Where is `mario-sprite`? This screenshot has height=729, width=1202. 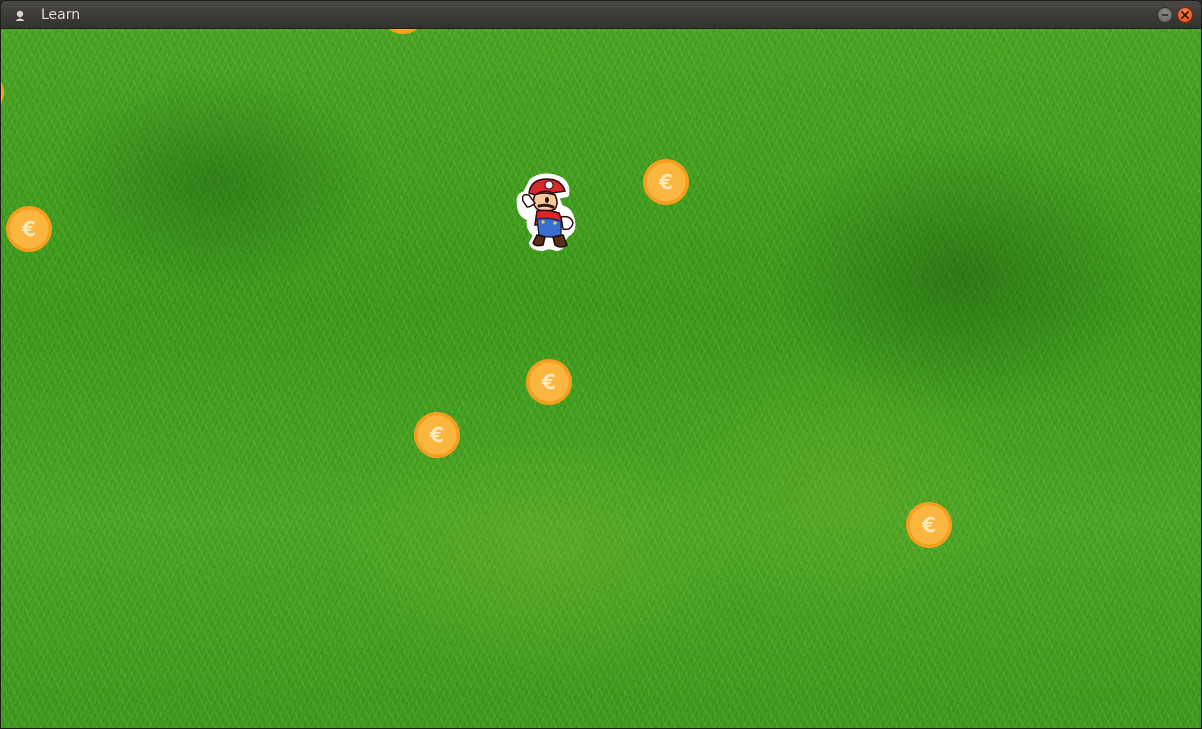
mario-sprite is located at coordinates (546, 213).